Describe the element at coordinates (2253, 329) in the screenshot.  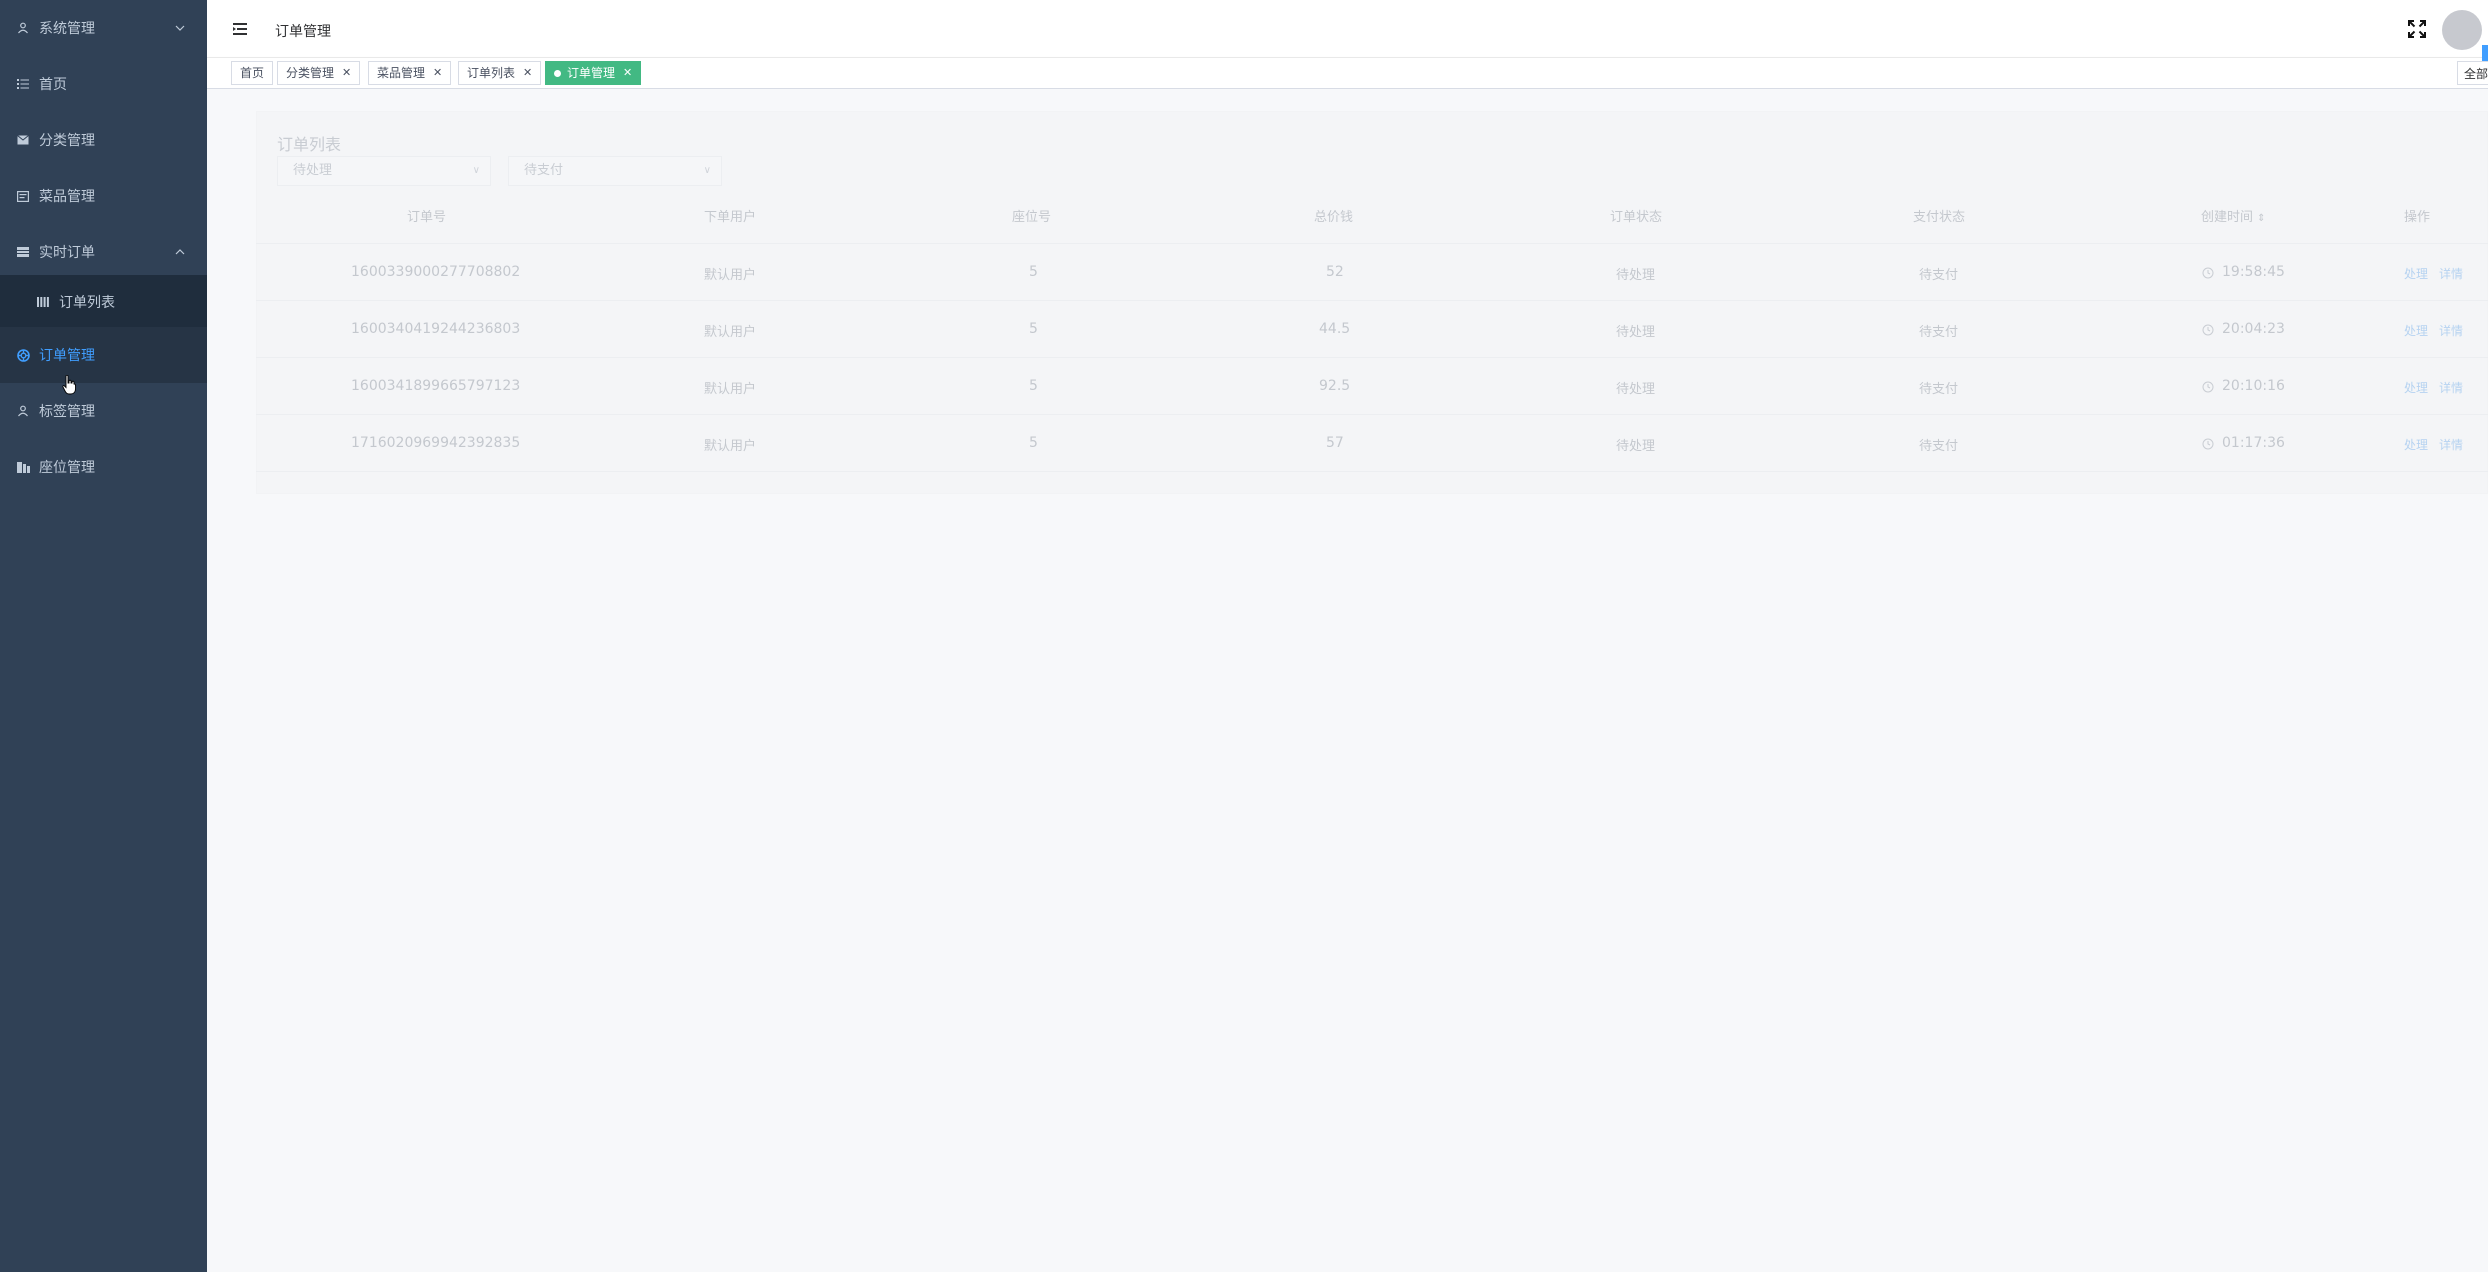
I see `cell-created-time: 20:04:23` at that location.